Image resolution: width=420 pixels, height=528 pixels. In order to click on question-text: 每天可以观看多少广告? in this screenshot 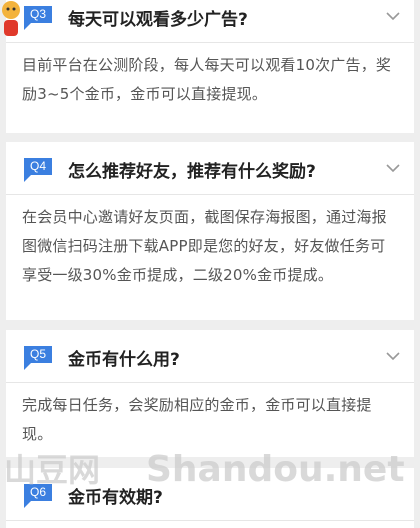, I will do `click(158, 20)`.